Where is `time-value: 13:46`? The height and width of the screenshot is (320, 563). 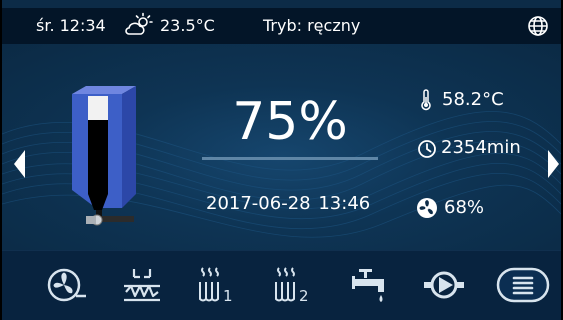
time-value: 13:46 is located at coordinates (344, 203).